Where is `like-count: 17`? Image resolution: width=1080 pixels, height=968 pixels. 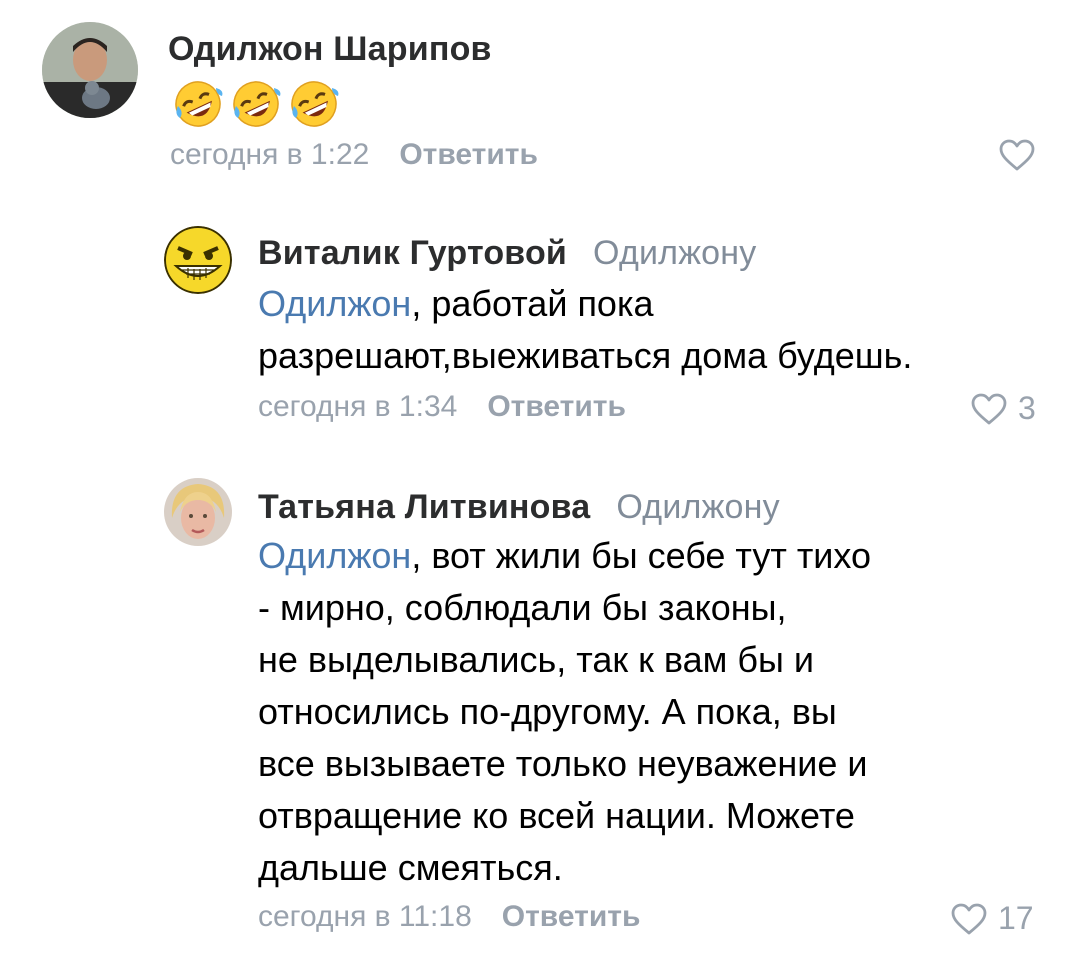
like-count: 17 is located at coordinates (1016, 918).